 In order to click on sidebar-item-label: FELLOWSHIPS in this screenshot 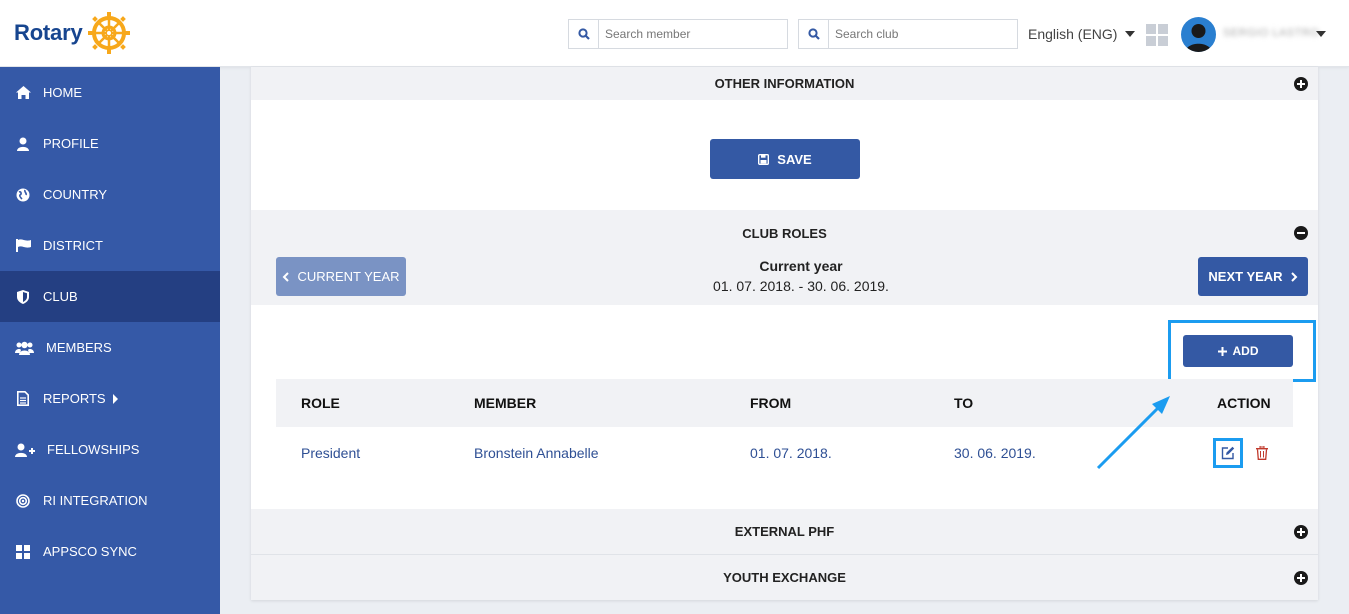, I will do `click(93, 449)`.